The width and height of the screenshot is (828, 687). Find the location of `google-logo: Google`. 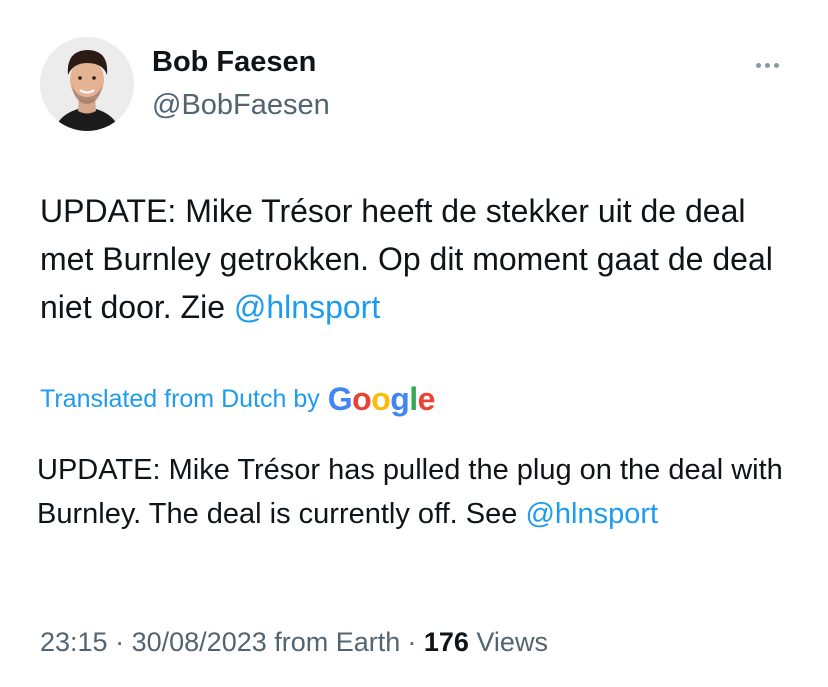

google-logo: Google is located at coordinates (381, 399).